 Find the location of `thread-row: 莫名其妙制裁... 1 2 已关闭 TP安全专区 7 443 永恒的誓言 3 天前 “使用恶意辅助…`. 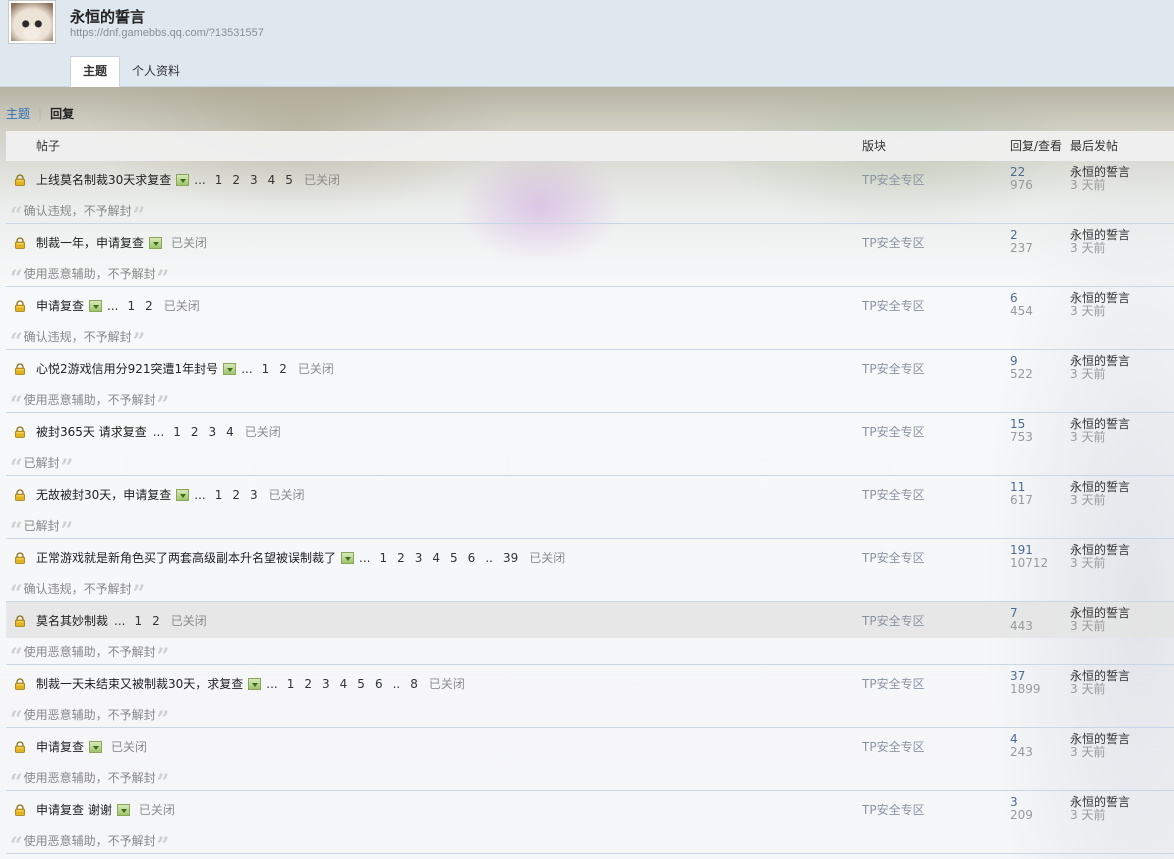

thread-row: 莫名其妙制裁... 1 2 已关闭 TP安全专区 7 443 永恒的誓言 3 天前 “使用恶意辅助… is located at coordinates (590, 635).